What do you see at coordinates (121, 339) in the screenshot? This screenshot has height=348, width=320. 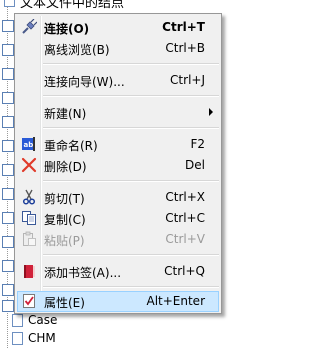 I see `tree-item: CHM` at bounding box center [121, 339].